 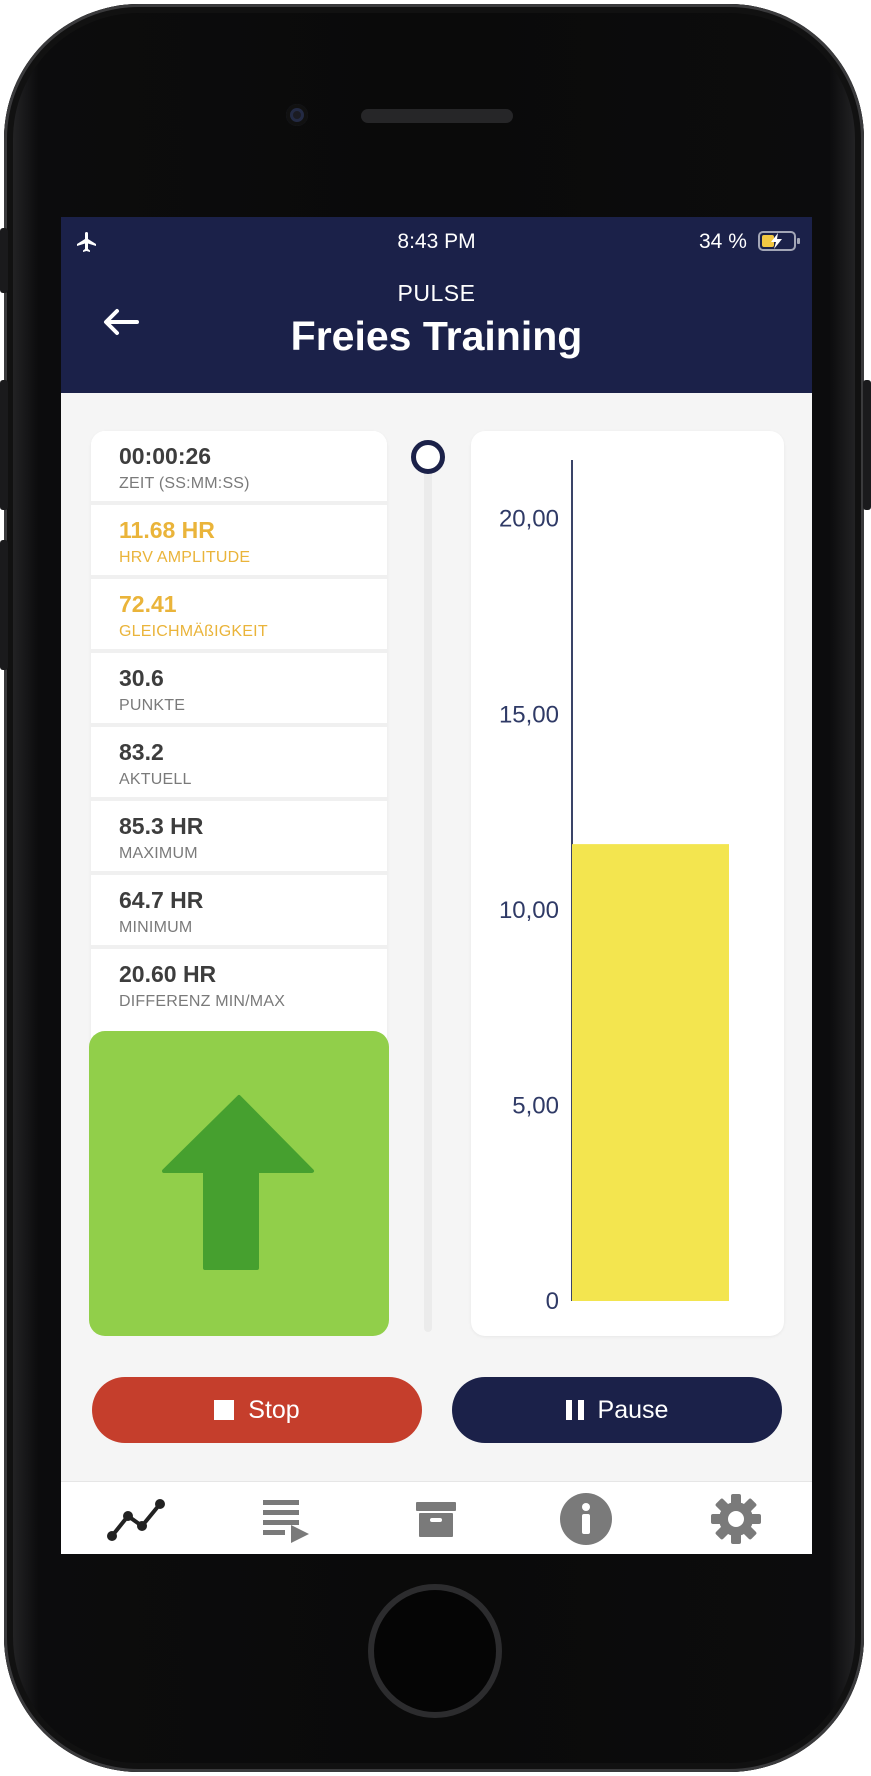 I want to click on power-button, so click(x=867, y=445).